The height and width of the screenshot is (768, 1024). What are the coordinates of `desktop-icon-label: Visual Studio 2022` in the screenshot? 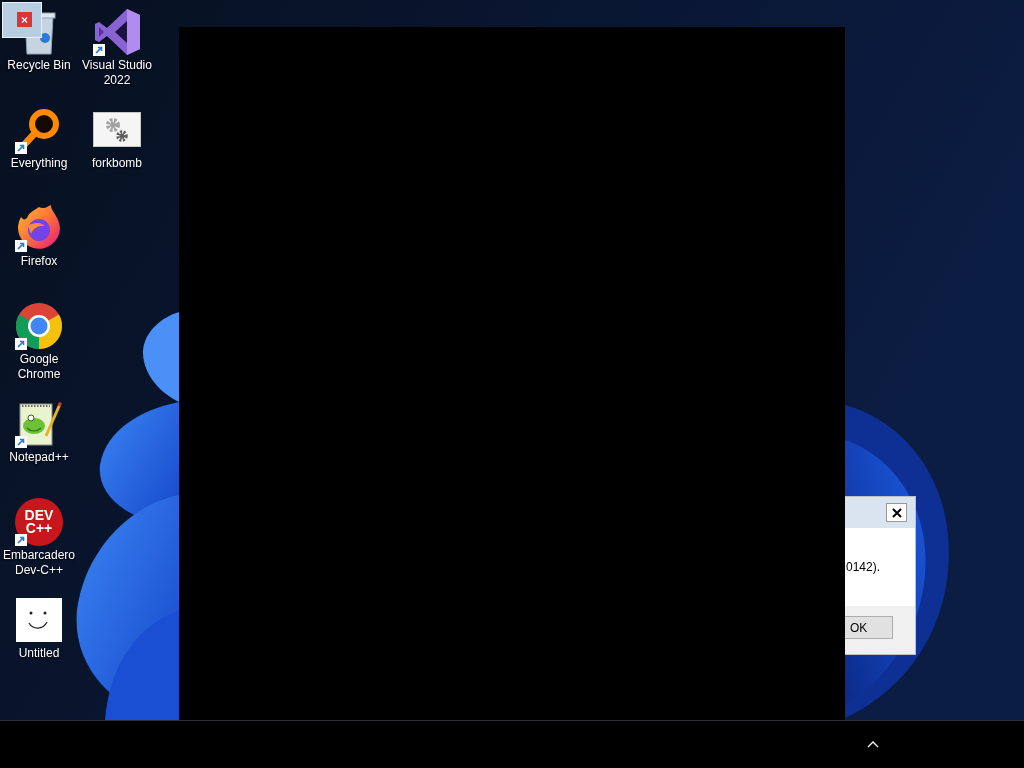 It's located at (117, 73).